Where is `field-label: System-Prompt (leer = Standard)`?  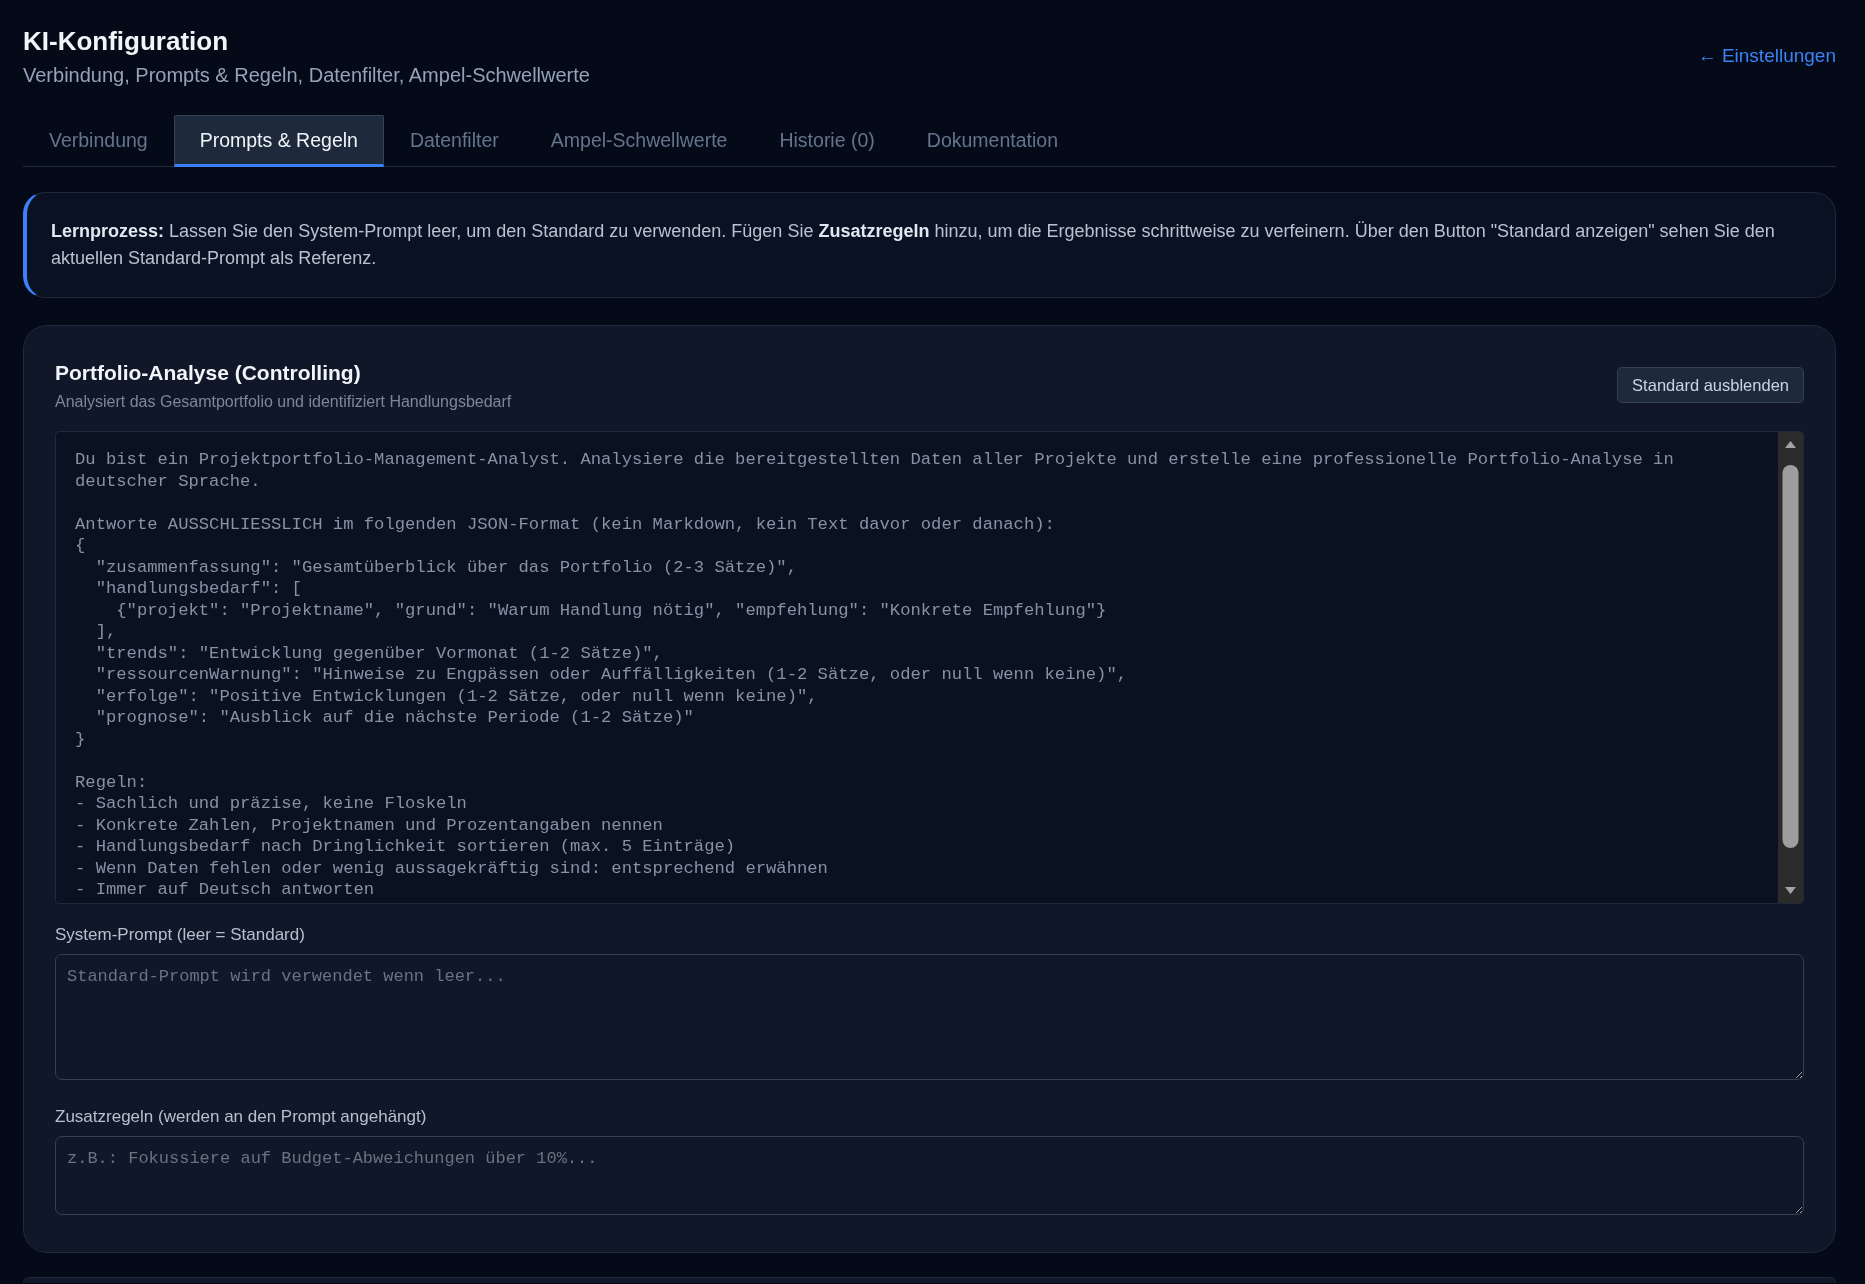 field-label: System-Prompt (leer = Standard) is located at coordinates (180, 935).